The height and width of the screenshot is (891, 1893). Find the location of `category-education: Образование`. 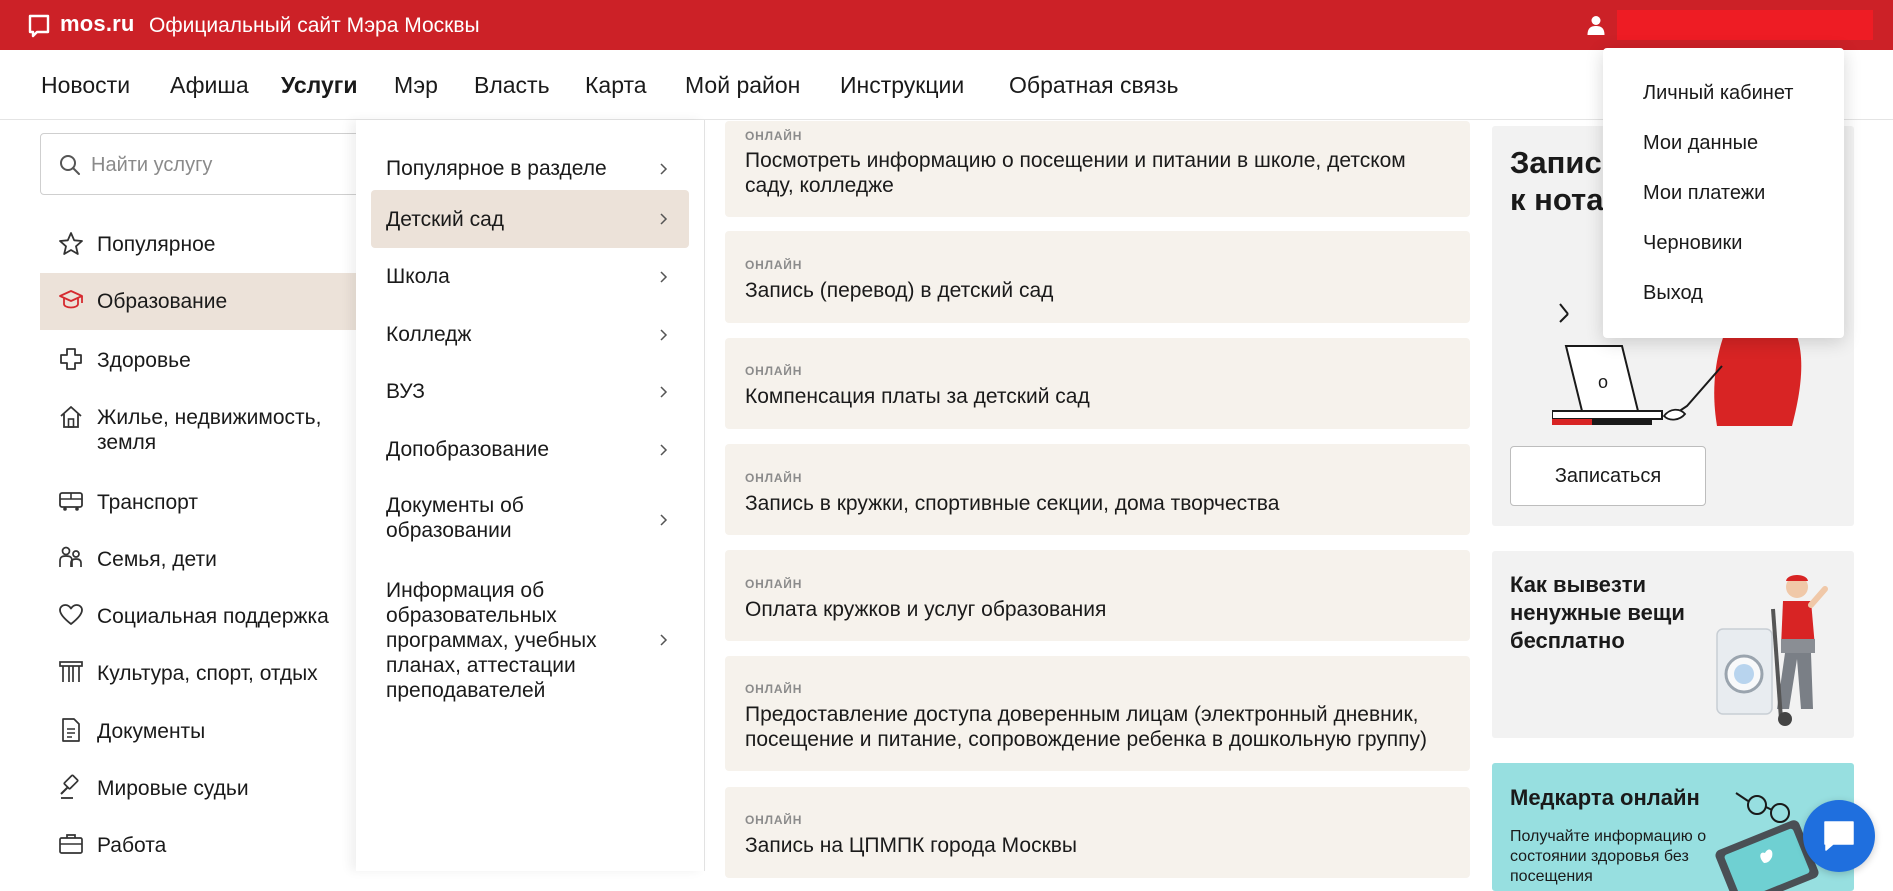

category-education: Образование is located at coordinates (205, 301).